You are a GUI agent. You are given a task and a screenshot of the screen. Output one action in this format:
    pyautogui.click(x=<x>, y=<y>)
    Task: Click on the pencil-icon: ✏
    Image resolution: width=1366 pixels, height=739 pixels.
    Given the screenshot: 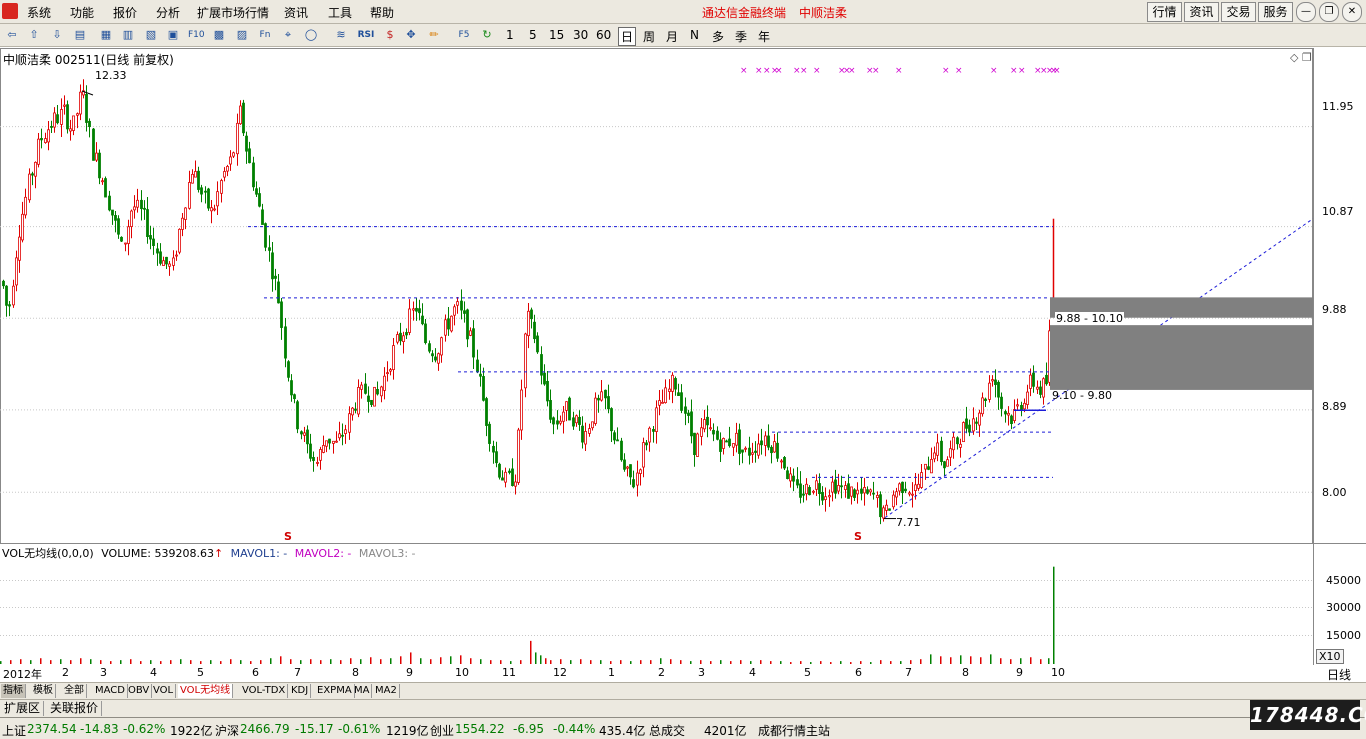 What is the action you would take?
    pyautogui.click(x=434, y=35)
    